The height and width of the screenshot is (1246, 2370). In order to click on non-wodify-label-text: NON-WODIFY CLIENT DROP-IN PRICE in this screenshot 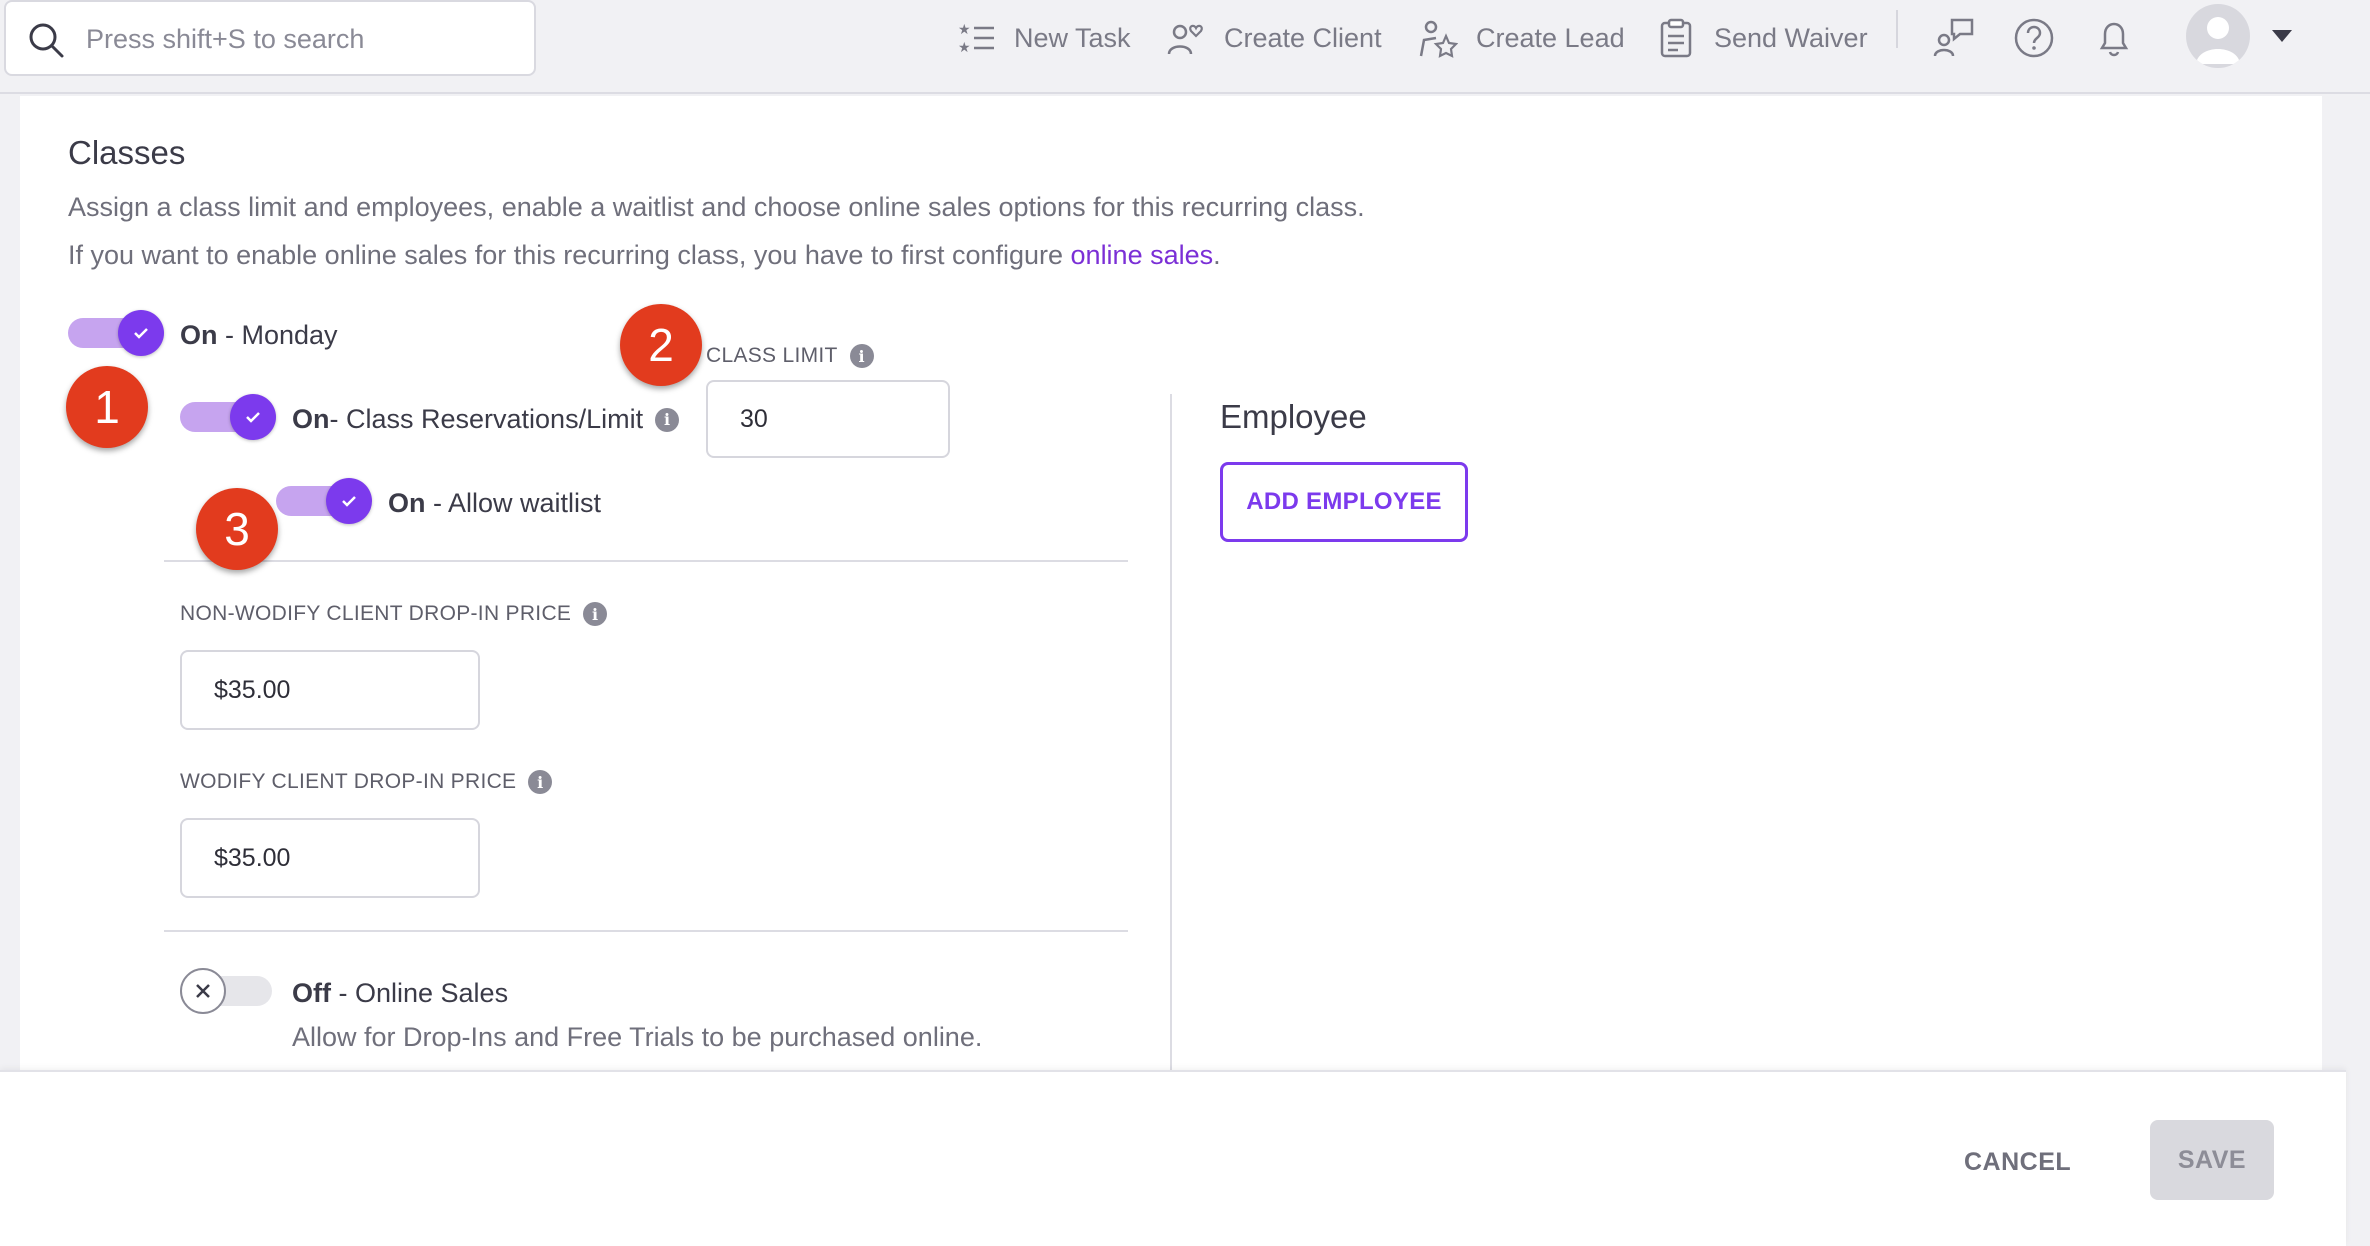, I will do `click(376, 613)`.